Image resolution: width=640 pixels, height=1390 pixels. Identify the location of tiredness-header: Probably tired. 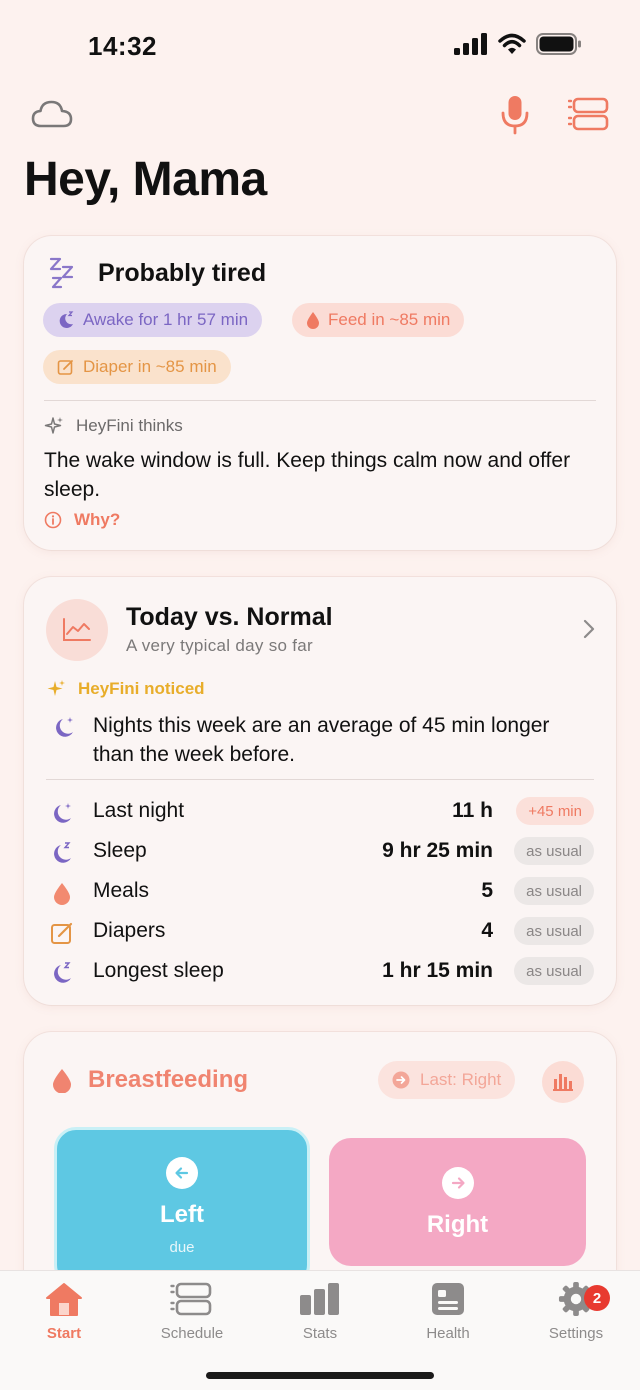
(157, 273).